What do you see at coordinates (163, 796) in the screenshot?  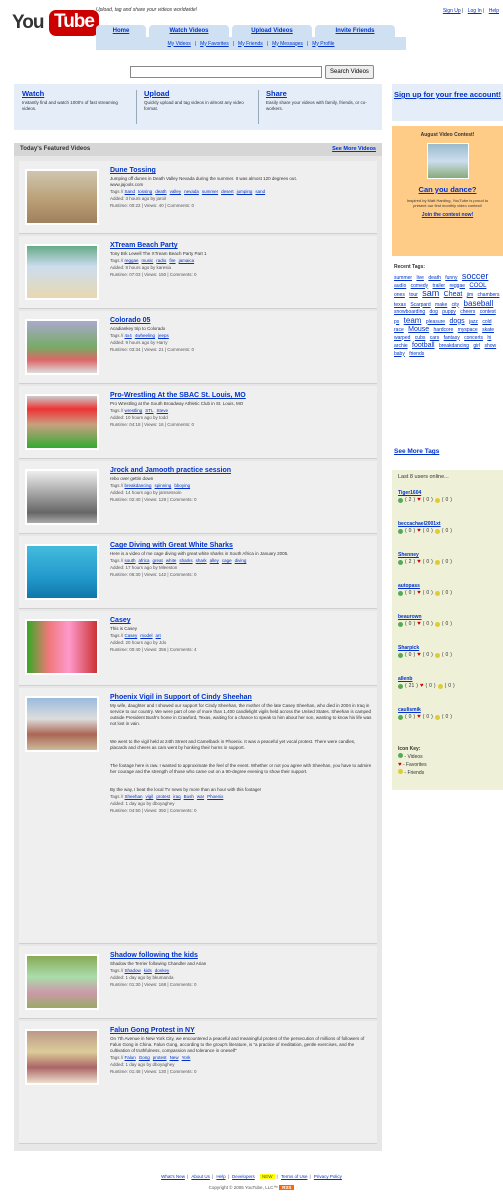 I see `video-tag: protest` at bounding box center [163, 796].